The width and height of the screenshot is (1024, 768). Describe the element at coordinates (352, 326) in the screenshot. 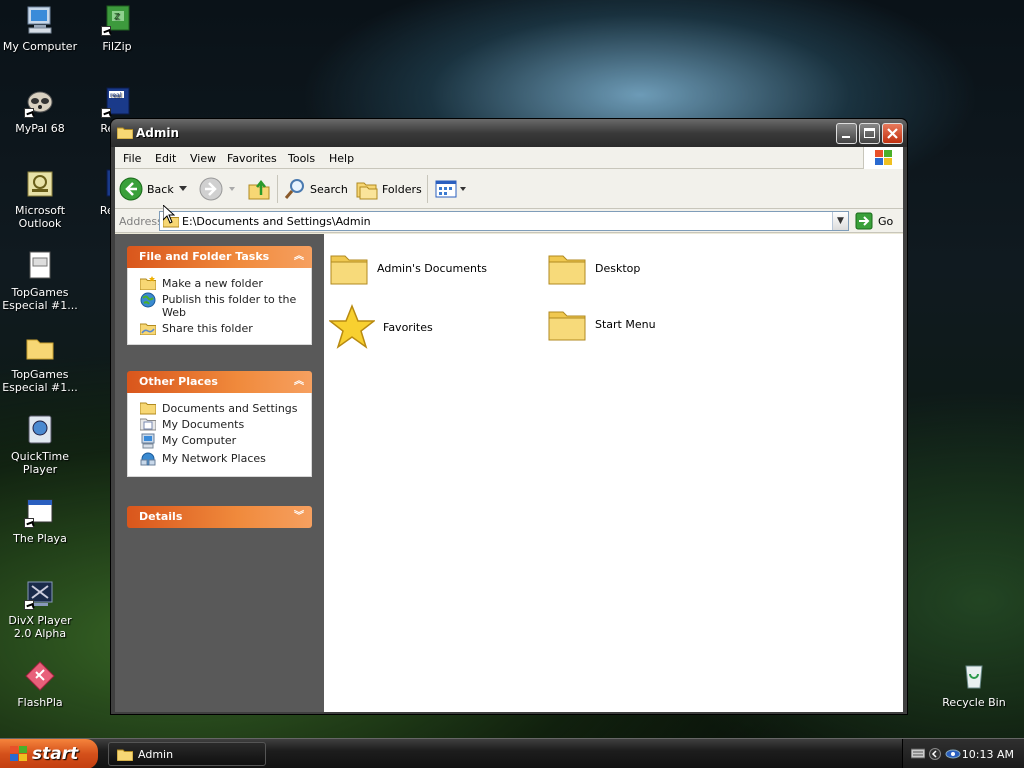

I see `star-icon` at that location.